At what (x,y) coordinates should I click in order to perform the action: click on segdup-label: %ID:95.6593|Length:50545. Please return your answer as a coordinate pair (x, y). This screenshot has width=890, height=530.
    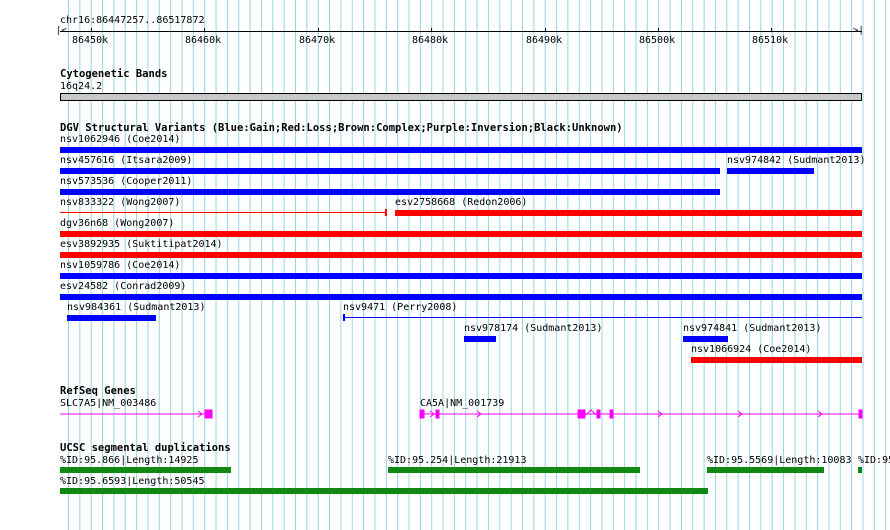
    Looking at the image, I should click on (132, 481).